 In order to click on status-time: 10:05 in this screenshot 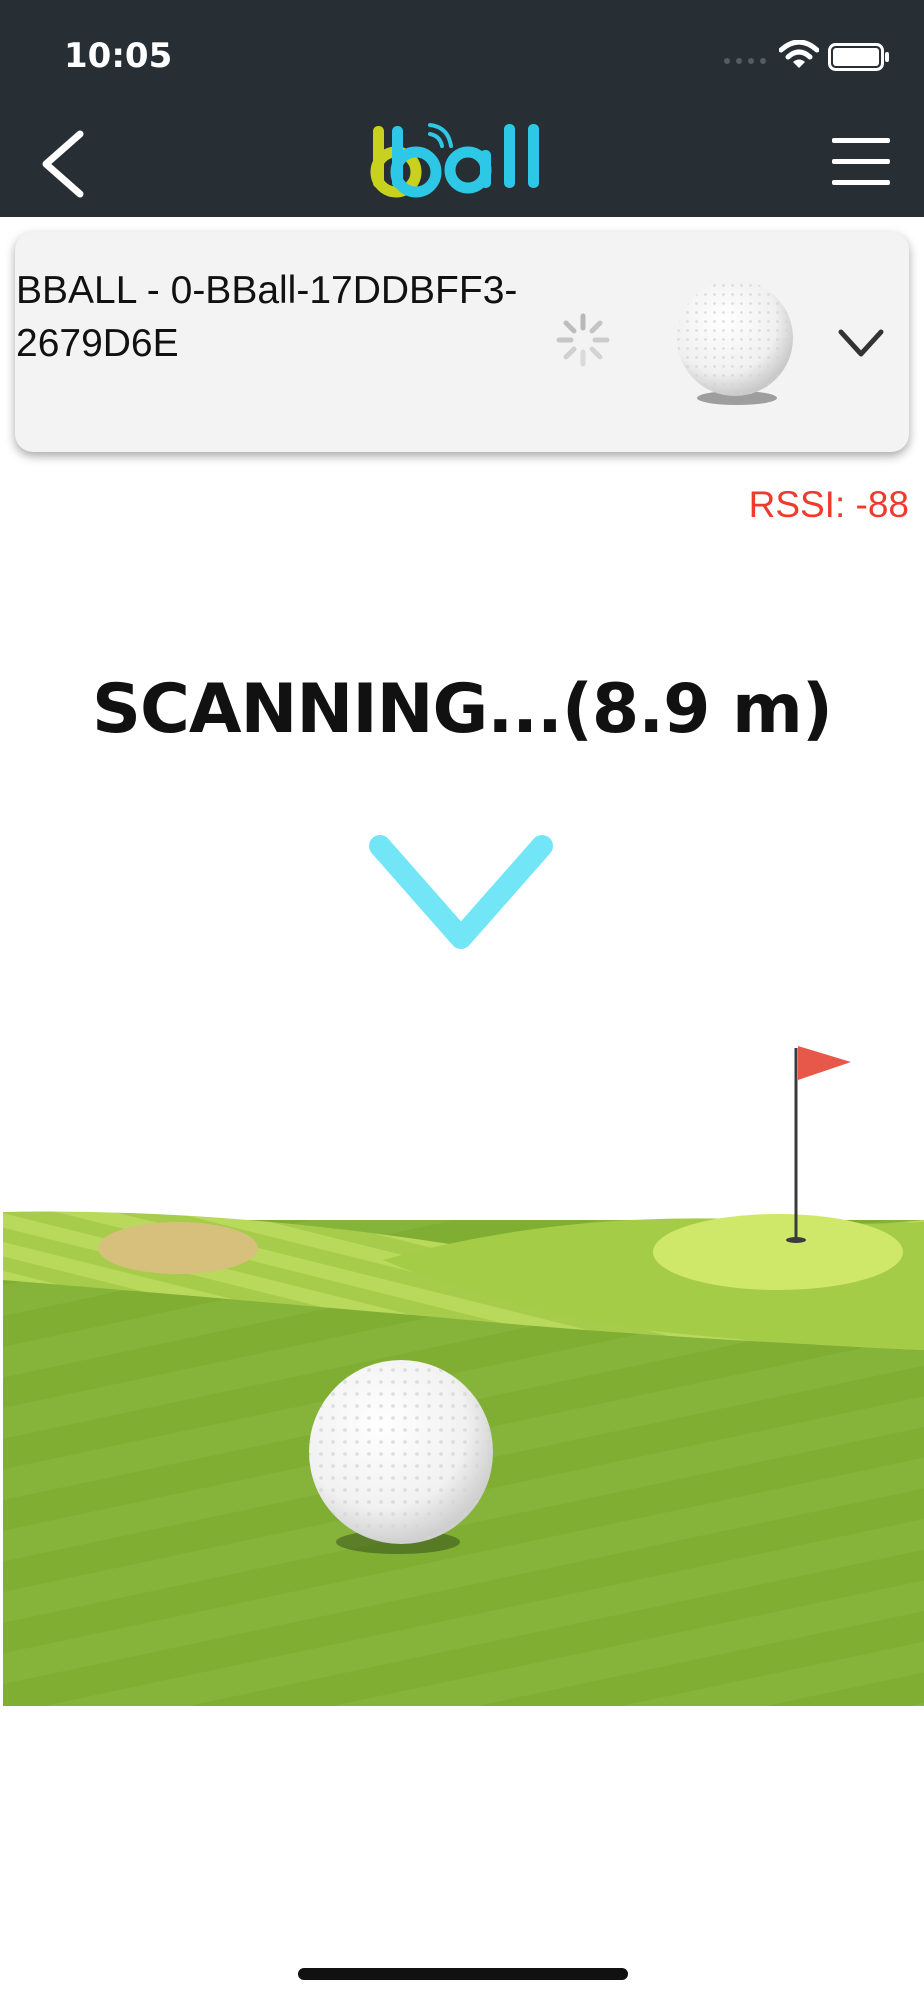, I will do `click(118, 56)`.